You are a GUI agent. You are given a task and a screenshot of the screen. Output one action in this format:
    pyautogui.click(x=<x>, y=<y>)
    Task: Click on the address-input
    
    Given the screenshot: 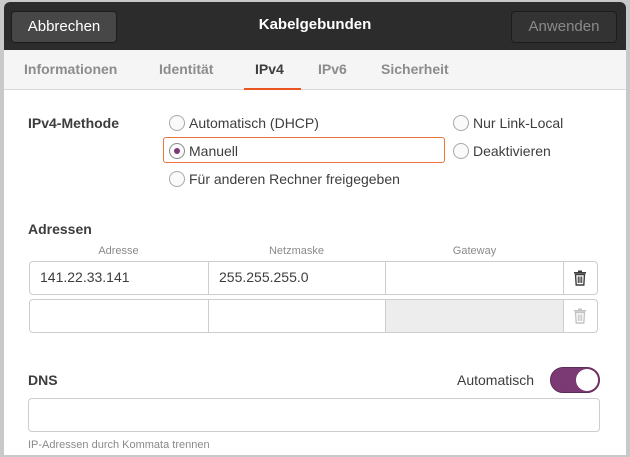 What is the action you would take?
    pyautogui.click(x=119, y=316)
    